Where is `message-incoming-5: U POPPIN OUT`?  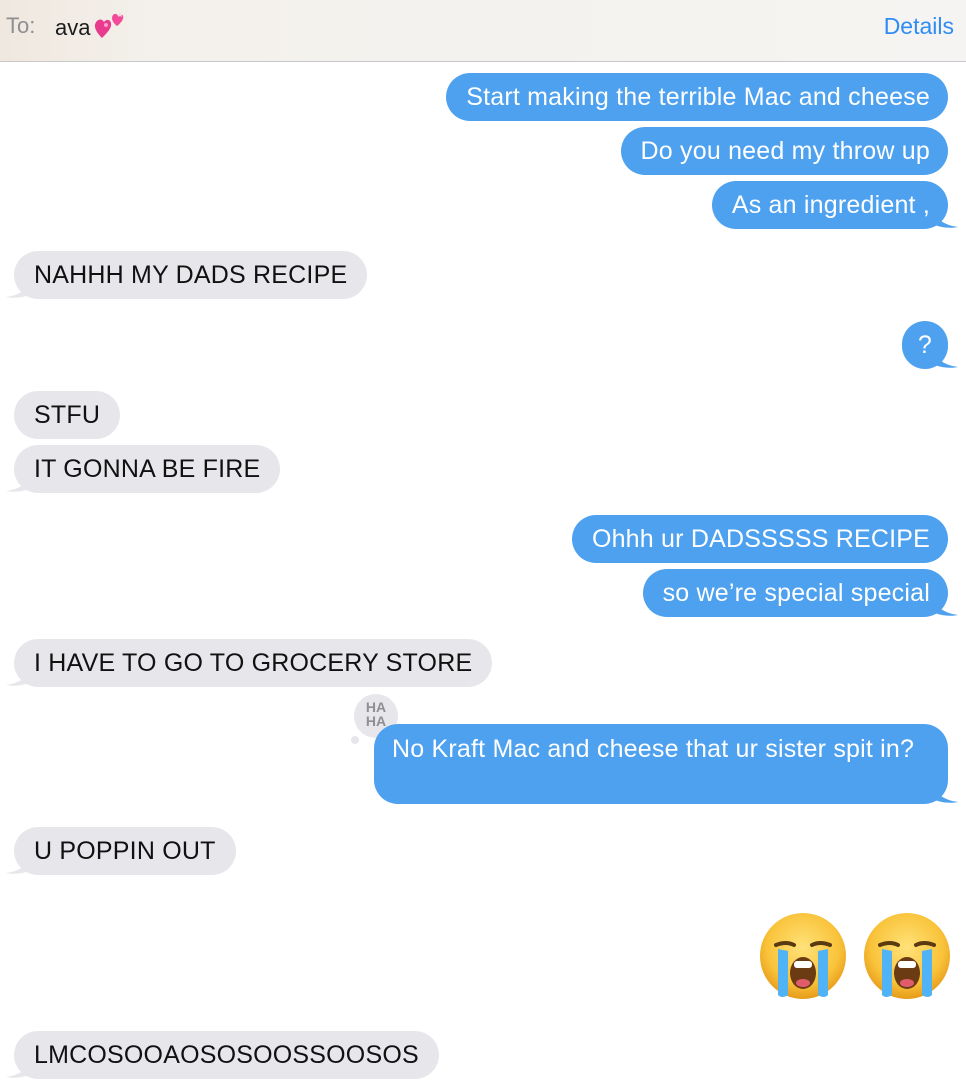 message-incoming-5: U POPPIN OUT is located at coordinates (125, 851).